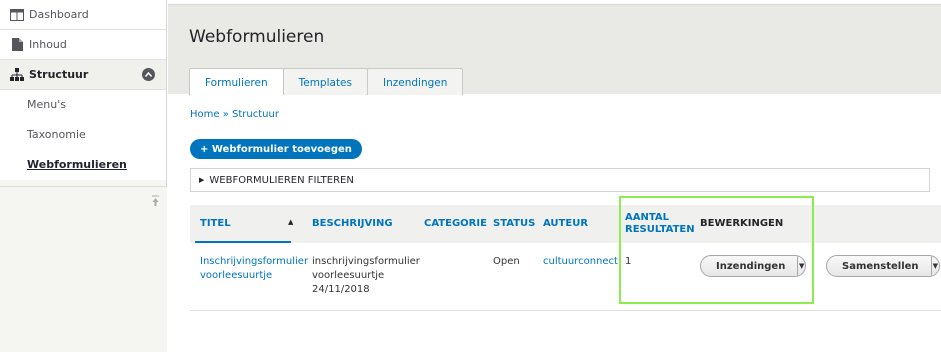 This screenshot has width=941, height=352. What do you see at coordinates (290, 222) in the screenshot?
I see `sort-up-icon: ▲` at bounding box center [290, 222].